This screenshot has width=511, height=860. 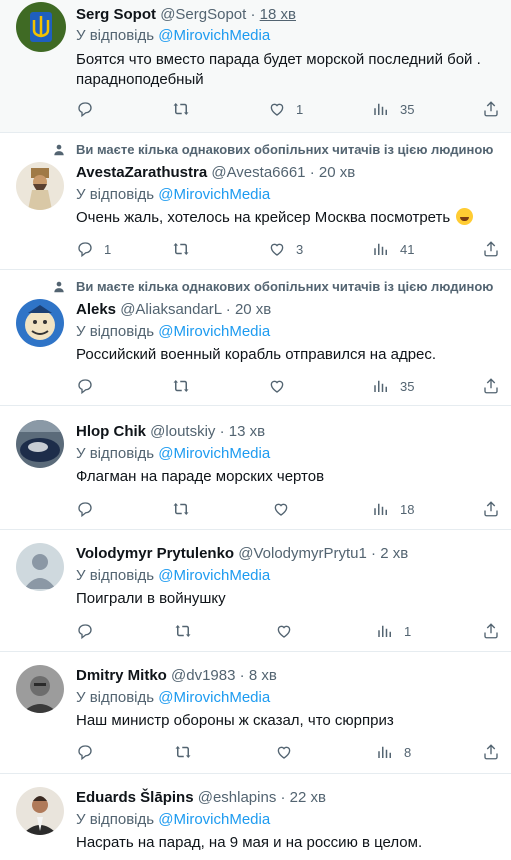 What do you see at coordinates (121, 675) in the screenshot?
I see `author-name: Dmitry Mitko` at bounding box center [121, 675].